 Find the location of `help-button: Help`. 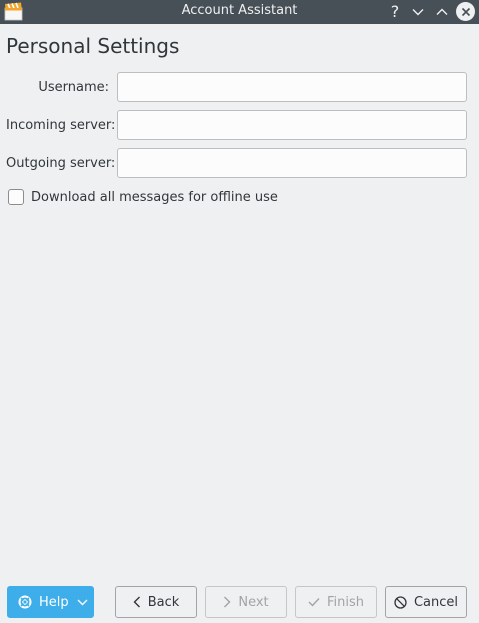

help-button: Help is located at coordinates (50, 602).